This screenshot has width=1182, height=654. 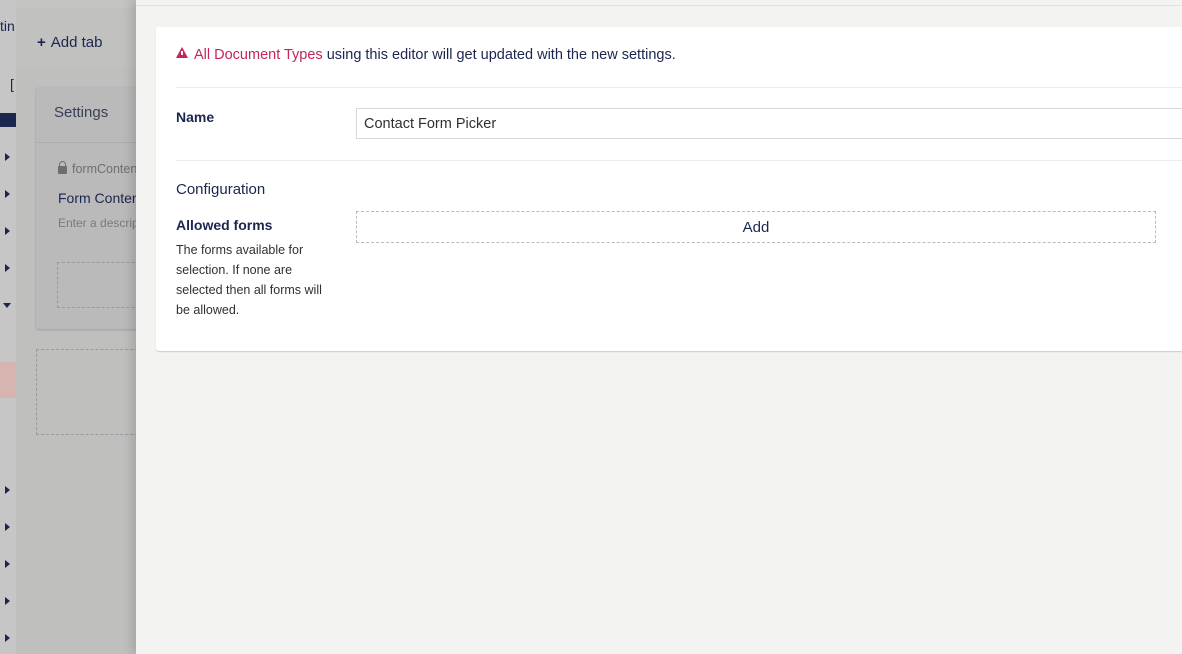 I want to click on name-input, so click(x=769, y=123).